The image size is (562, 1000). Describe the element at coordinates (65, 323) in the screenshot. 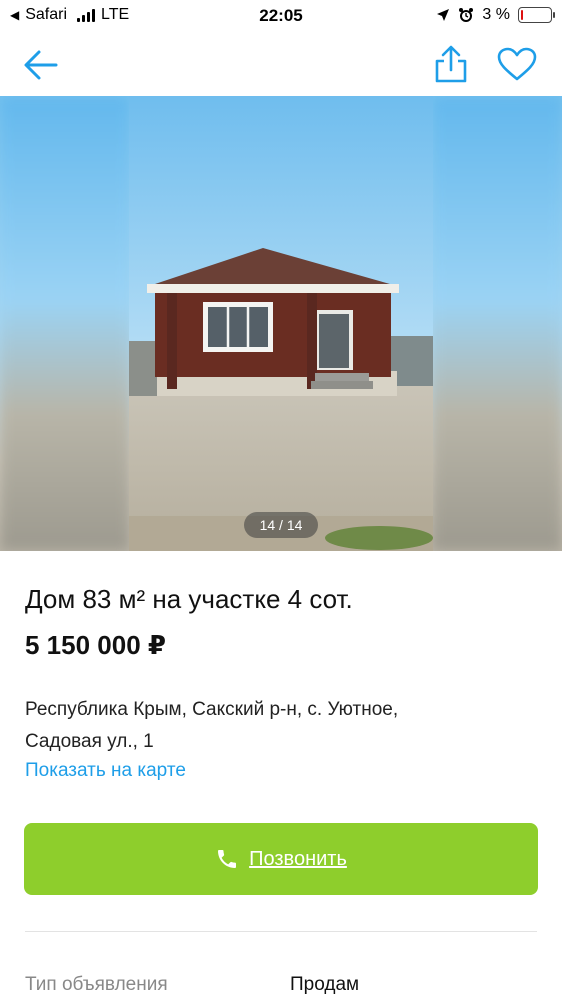

I see `gallery-blur-left` at that location.